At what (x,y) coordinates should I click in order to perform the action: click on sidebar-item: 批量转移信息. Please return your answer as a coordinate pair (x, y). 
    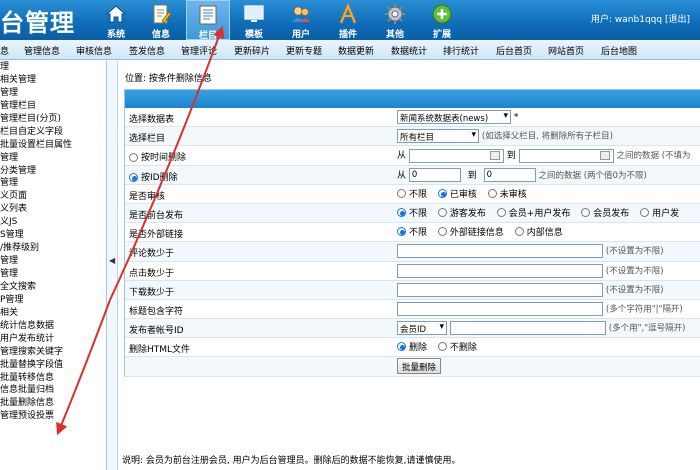
    Looking at the image, I should click on (53, 378).